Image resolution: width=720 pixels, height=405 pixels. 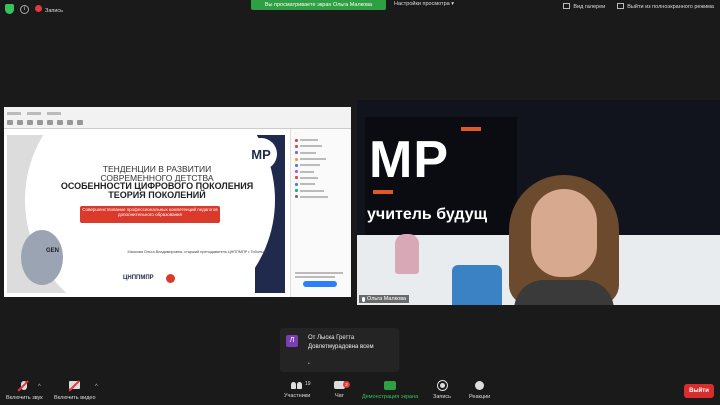 I want to click on avatar: Л, so click(x=292, y=341).